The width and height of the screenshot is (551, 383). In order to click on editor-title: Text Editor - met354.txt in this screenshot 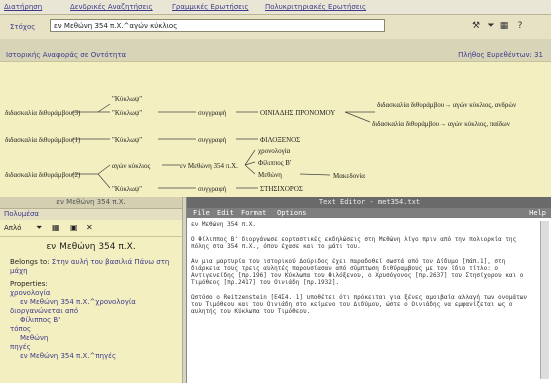, I will do `click(369, 202)`.